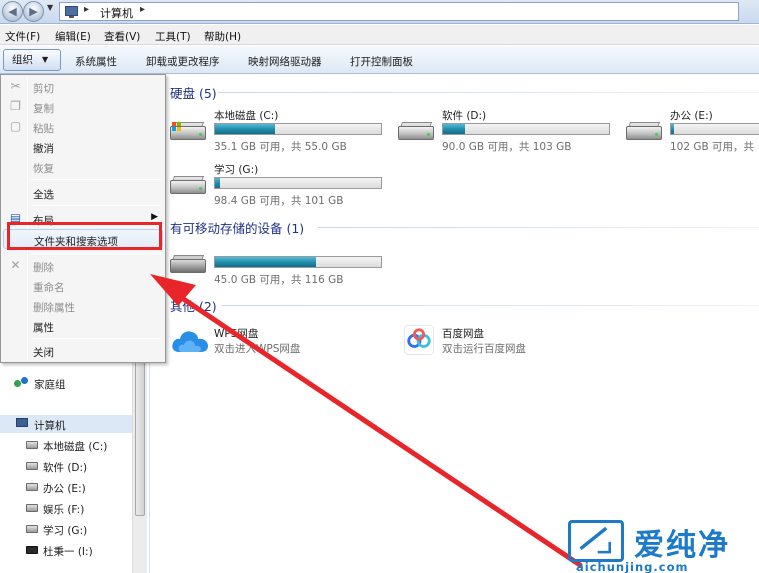 The image size is (759, 573). Describe the element at coordinates (278, 132) in the screenshot. I see `drive-tile-c: 本地磁盘 (C:) 35.1 GB 可用，共 55.0 GB` at that location.